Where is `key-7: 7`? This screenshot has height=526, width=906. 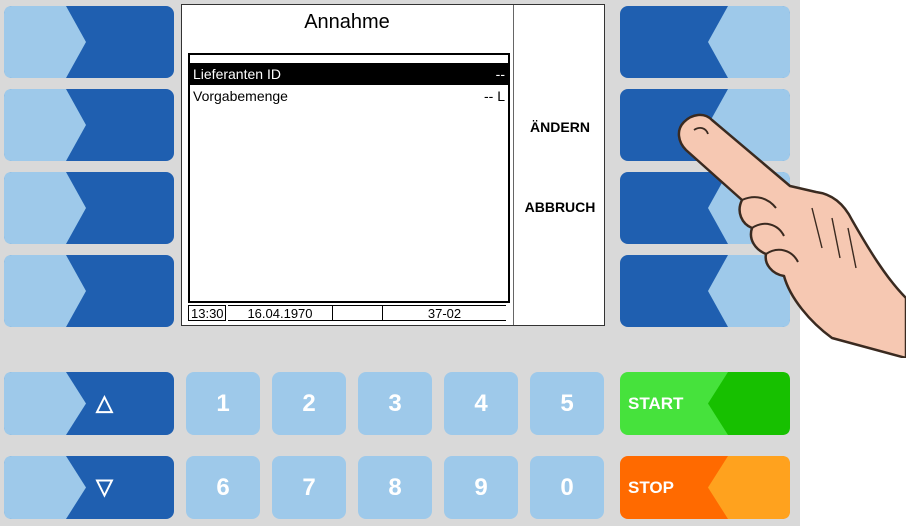 key-7: 7 is located at coordinates (309, 487).